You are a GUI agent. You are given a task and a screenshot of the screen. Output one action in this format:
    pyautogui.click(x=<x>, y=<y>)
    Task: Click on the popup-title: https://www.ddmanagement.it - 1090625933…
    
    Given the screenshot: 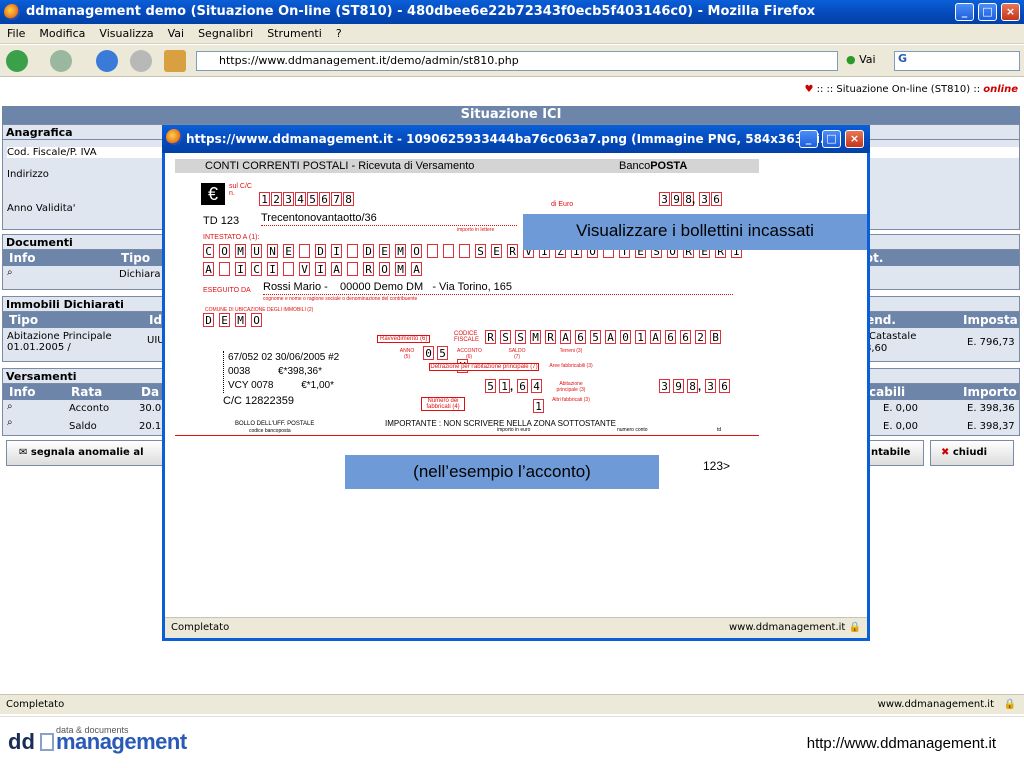 What is the action you would take?
    pyautogui.click(x=510, y=139)
    